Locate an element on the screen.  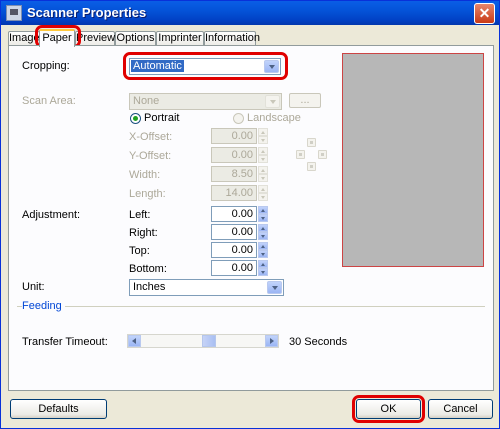
feeding-group-label: Feeding is located at coordinates (43, 306).